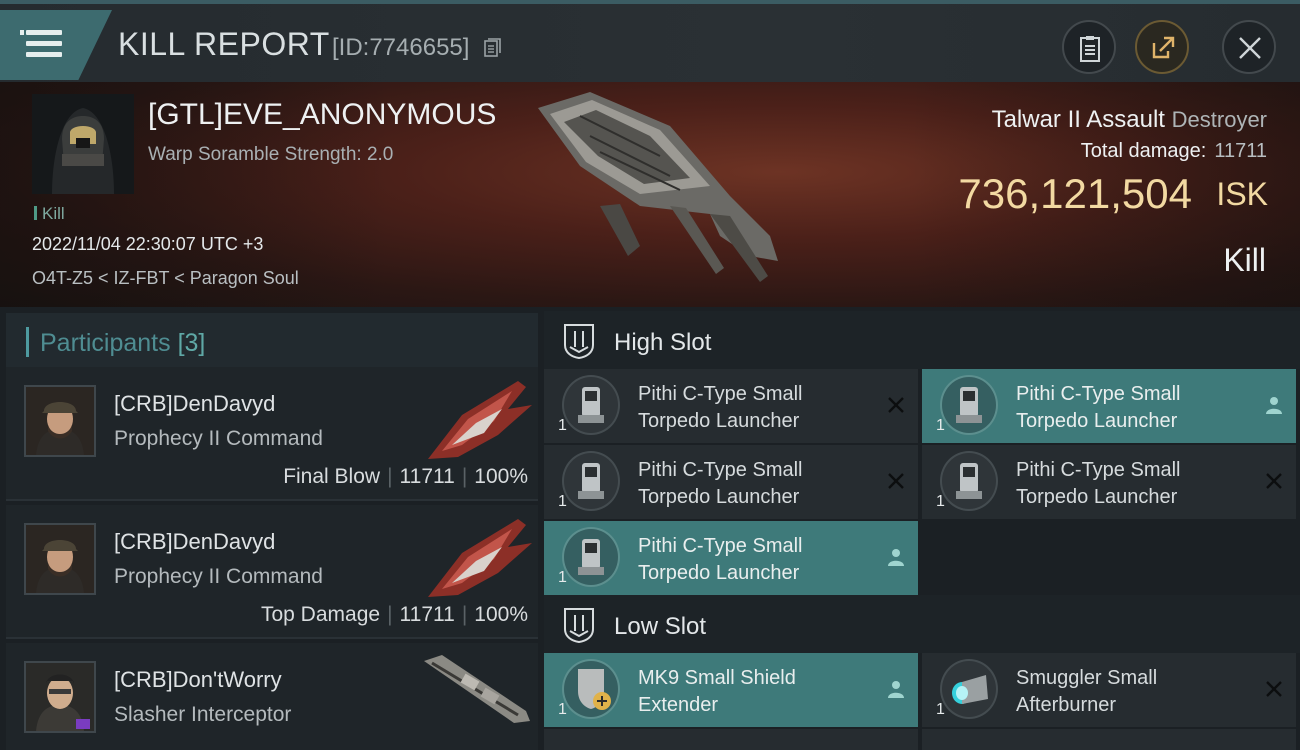  Describe the element at coordinates (49, 214) in the screenshot. I see `kill-tag: Kill` at that location.